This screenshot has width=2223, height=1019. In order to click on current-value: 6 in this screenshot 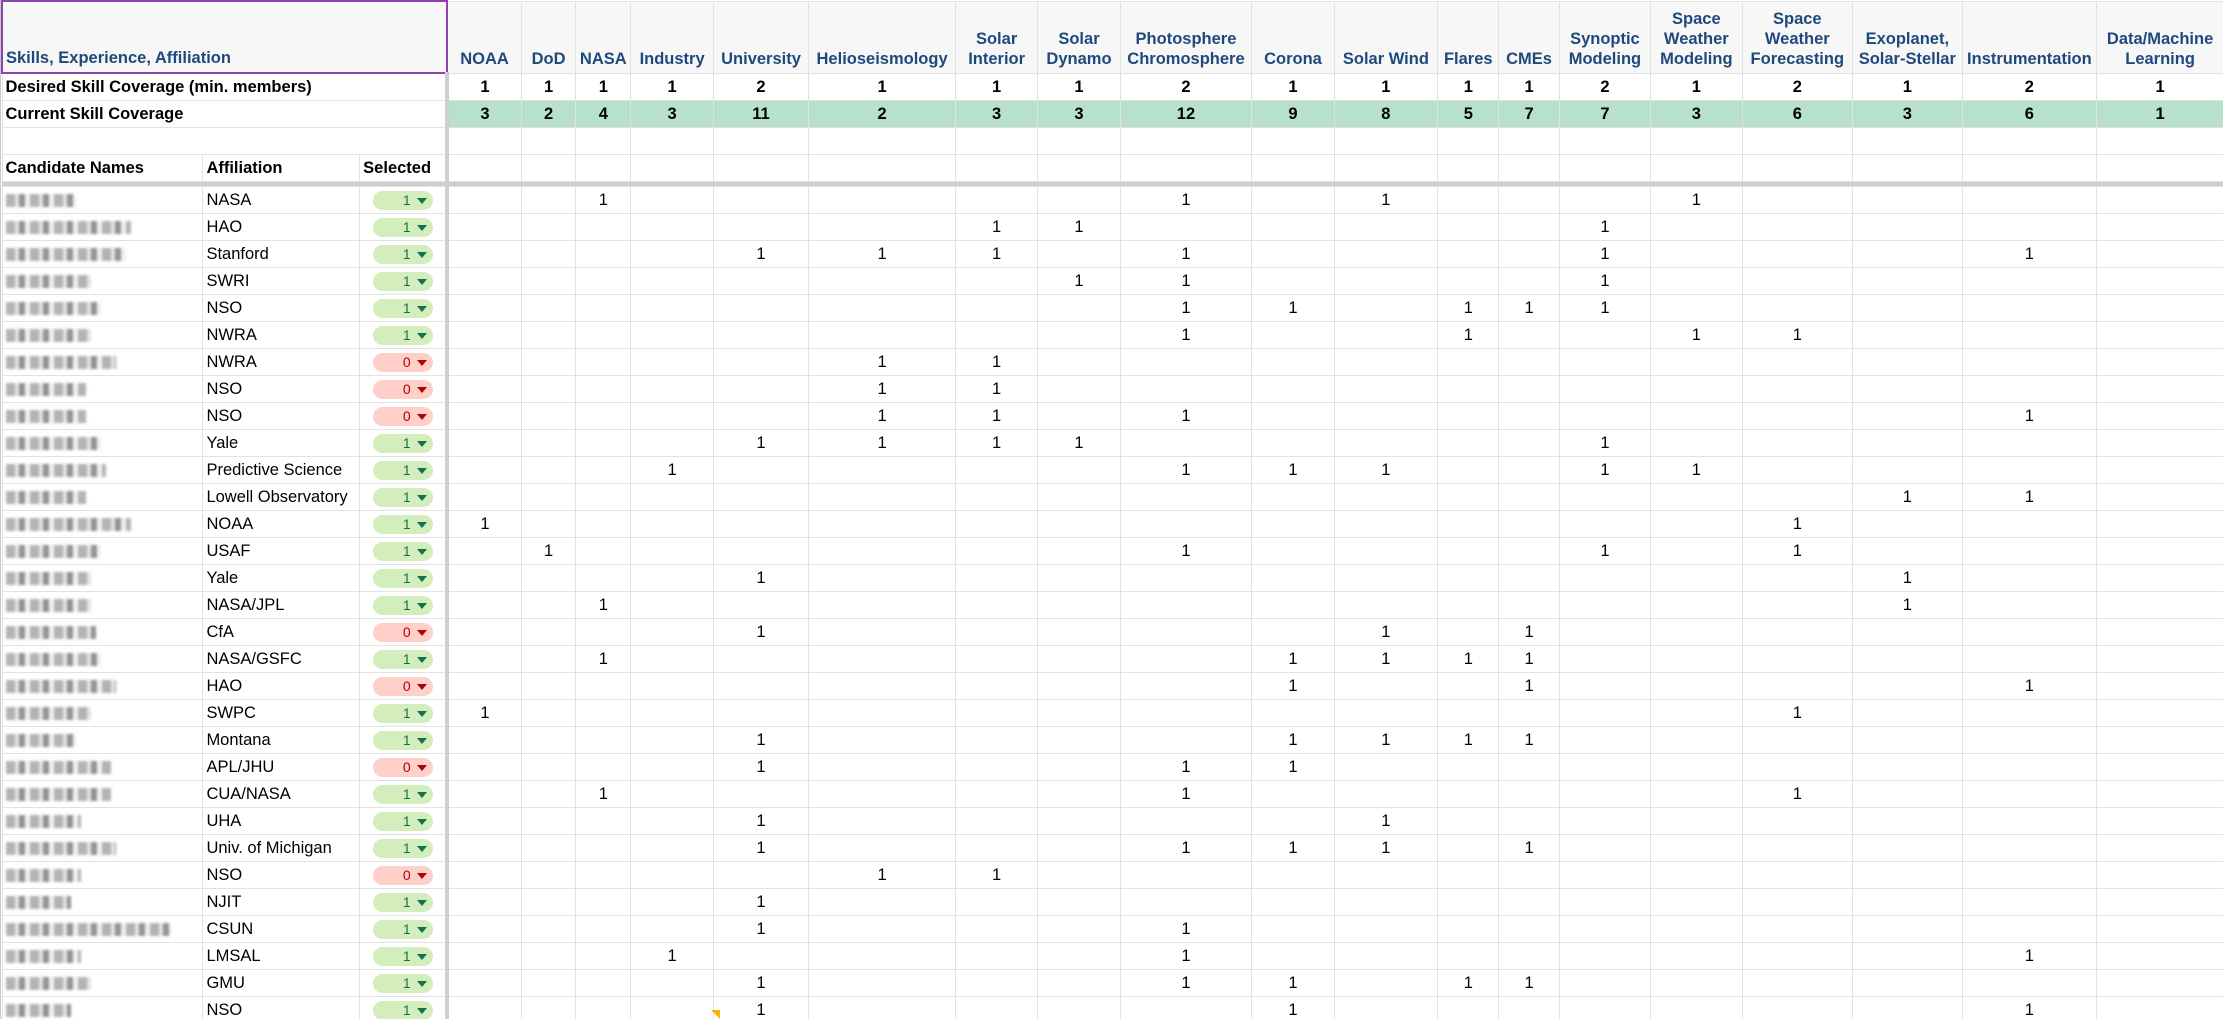, I will do `click(2029, 114)`.